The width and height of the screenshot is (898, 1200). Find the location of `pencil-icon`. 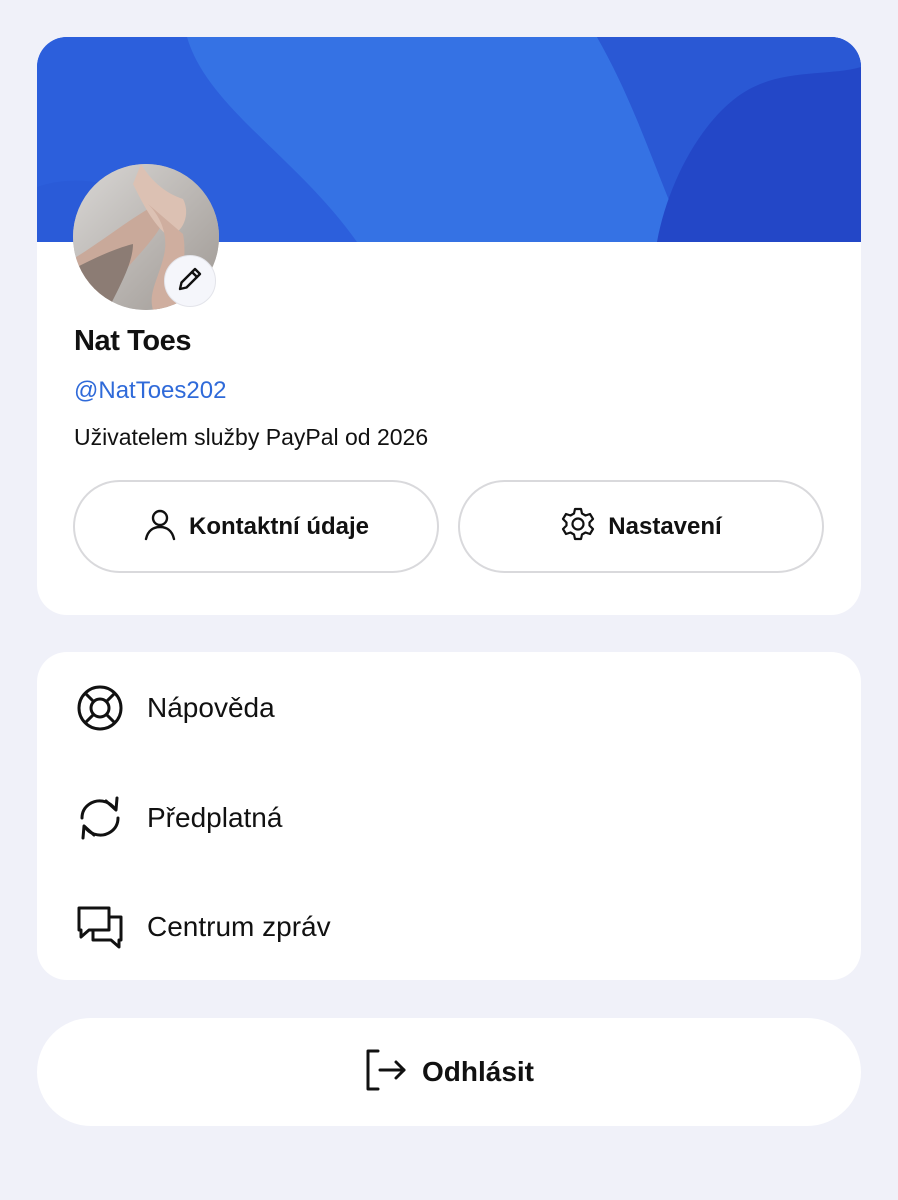

pencil-icon is located at coordinates (190, 281).